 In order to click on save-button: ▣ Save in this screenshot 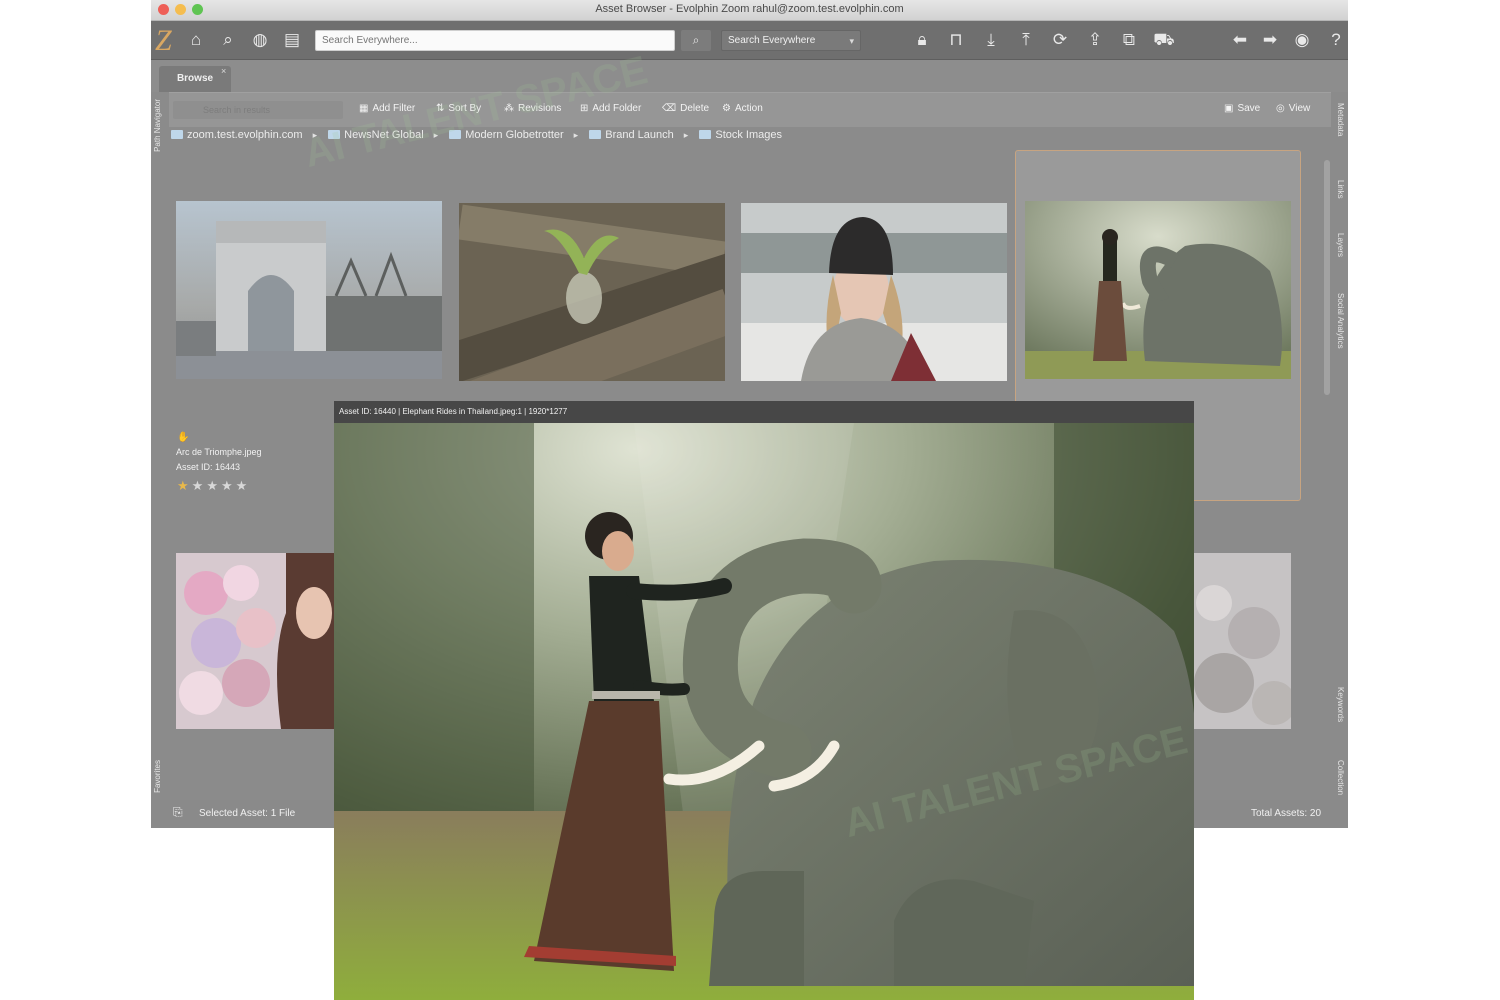, I will do `click(1242, 108)`.